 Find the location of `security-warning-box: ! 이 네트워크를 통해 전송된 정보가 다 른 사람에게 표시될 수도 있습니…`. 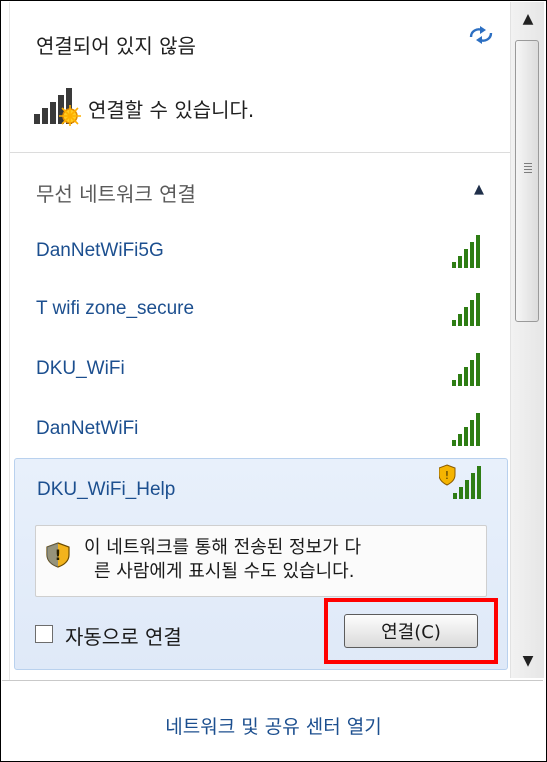

security-warning-box: ! 이 네트워크를 통해 전송된 정보가 다 른 사람에게 표시될 수도 있습니… is located at coordinates (261, 561).